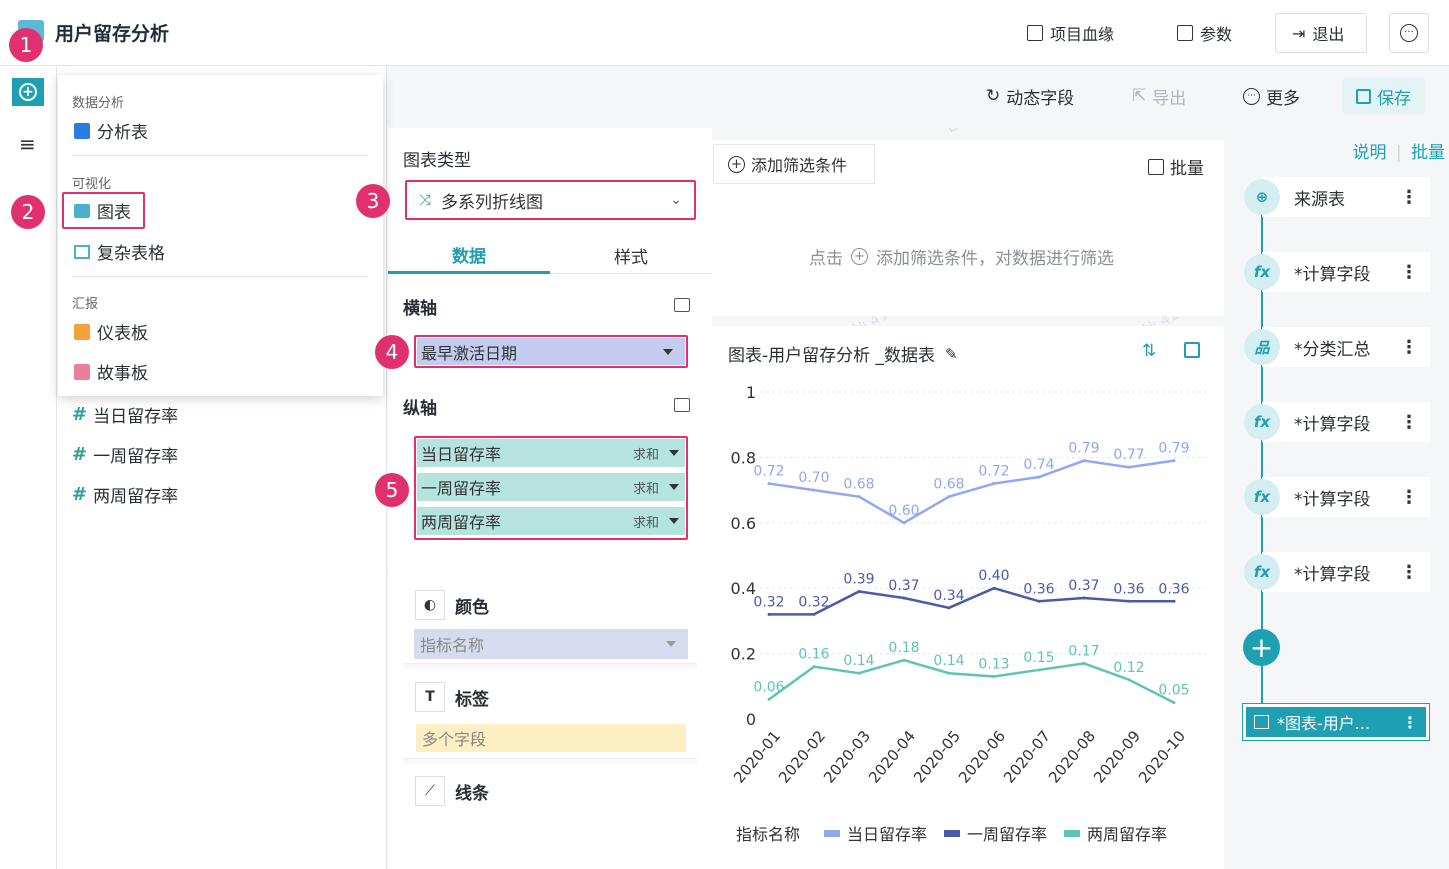 The image size is (1449, 869). I want to click on storyboard-icon, so click(82, 371).